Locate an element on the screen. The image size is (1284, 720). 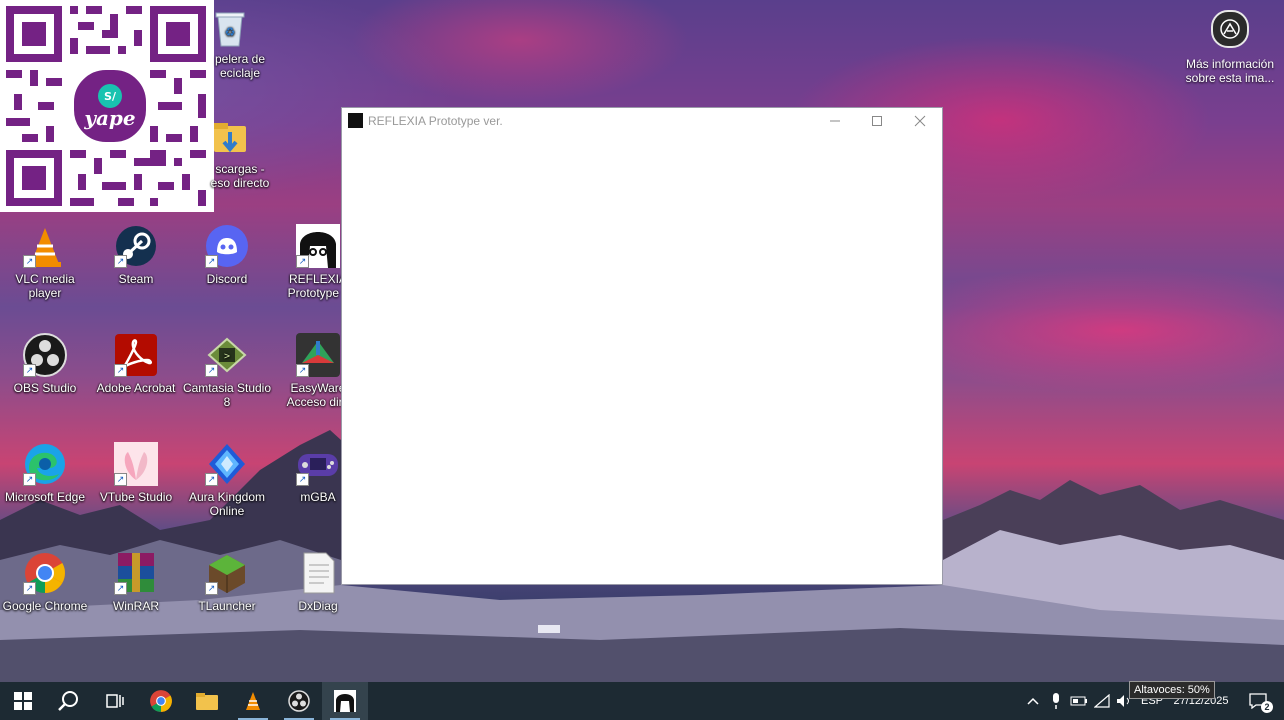
action-center-button: 2 is located at coordinates (1258, 701).